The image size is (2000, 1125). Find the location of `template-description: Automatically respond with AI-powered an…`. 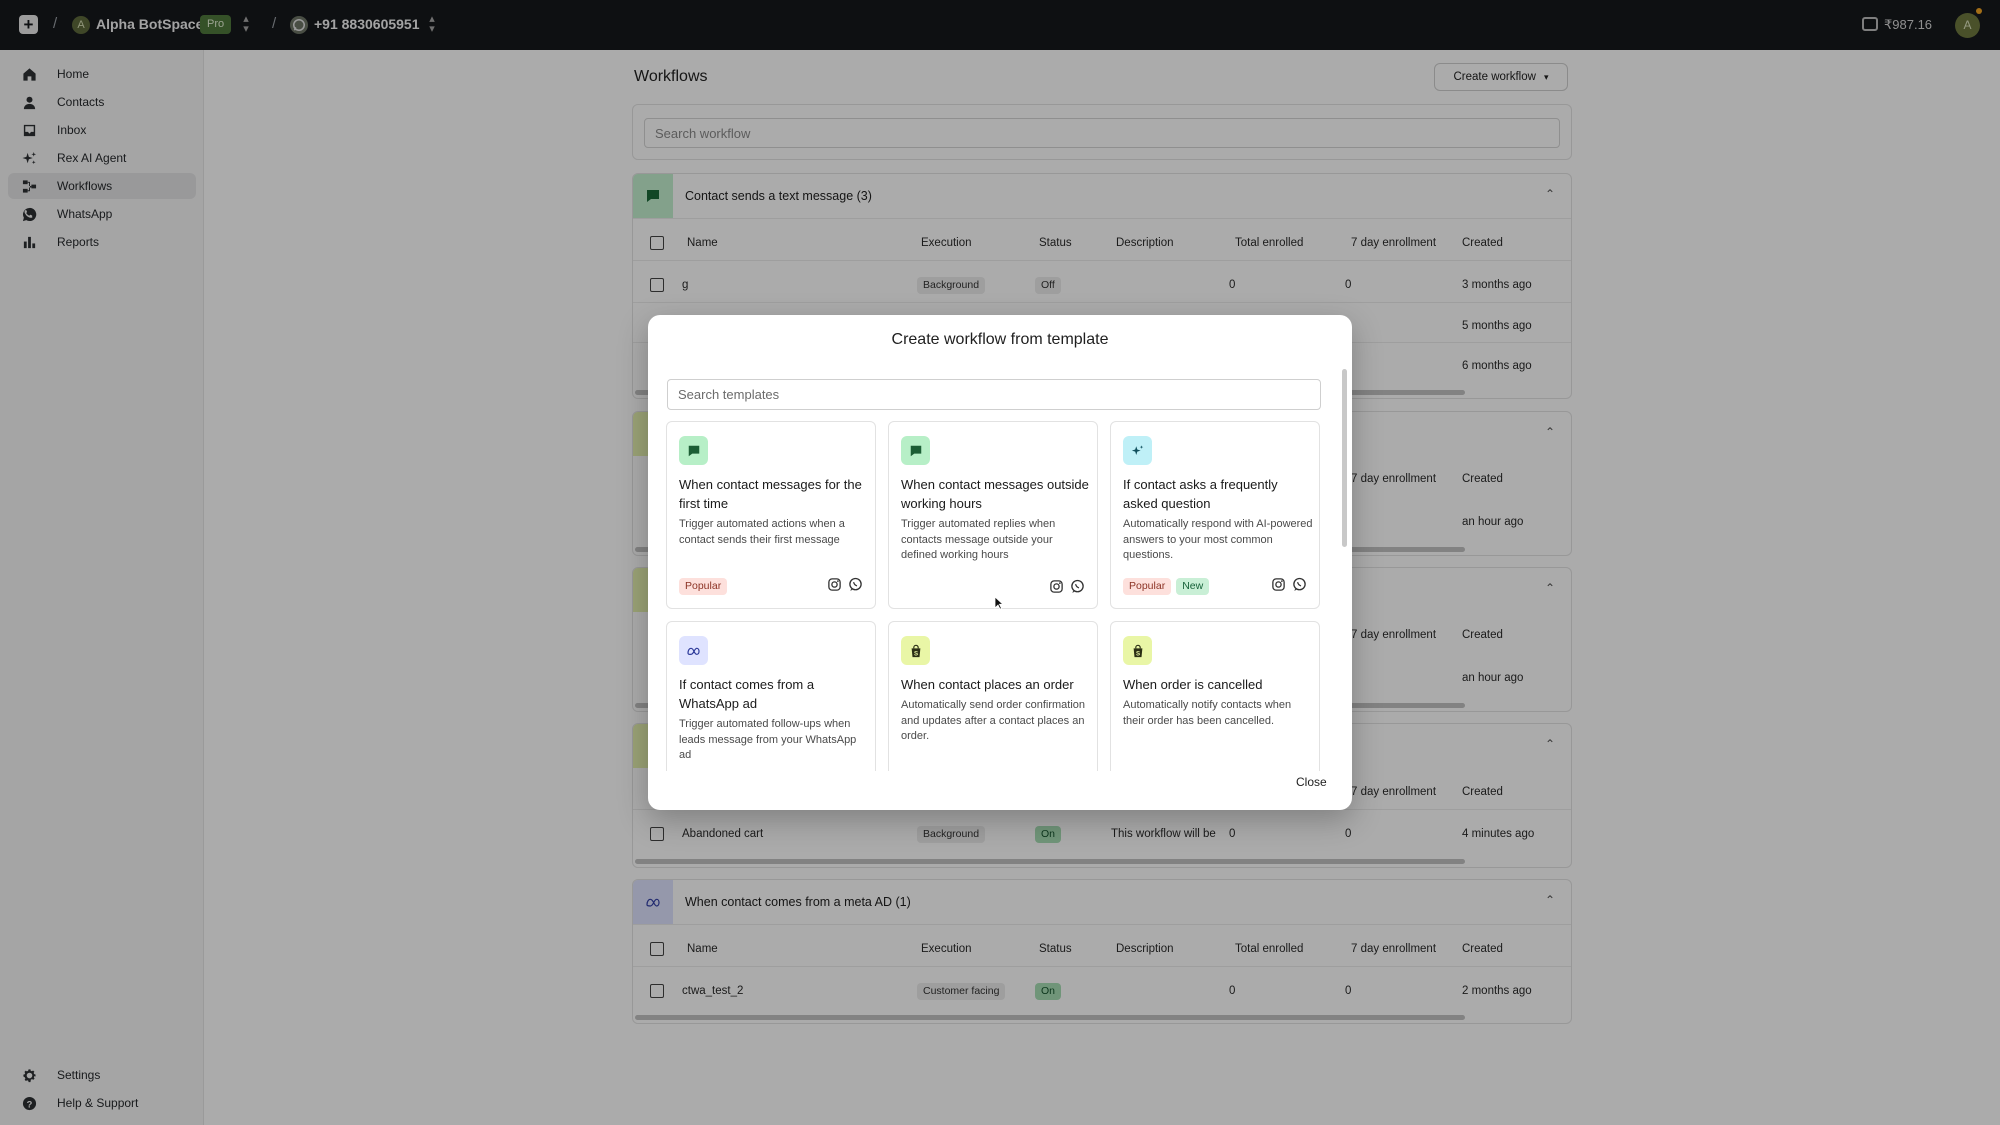

template-description: Automatically respond with AI-powered an… is located at coordinates (1218, 539).